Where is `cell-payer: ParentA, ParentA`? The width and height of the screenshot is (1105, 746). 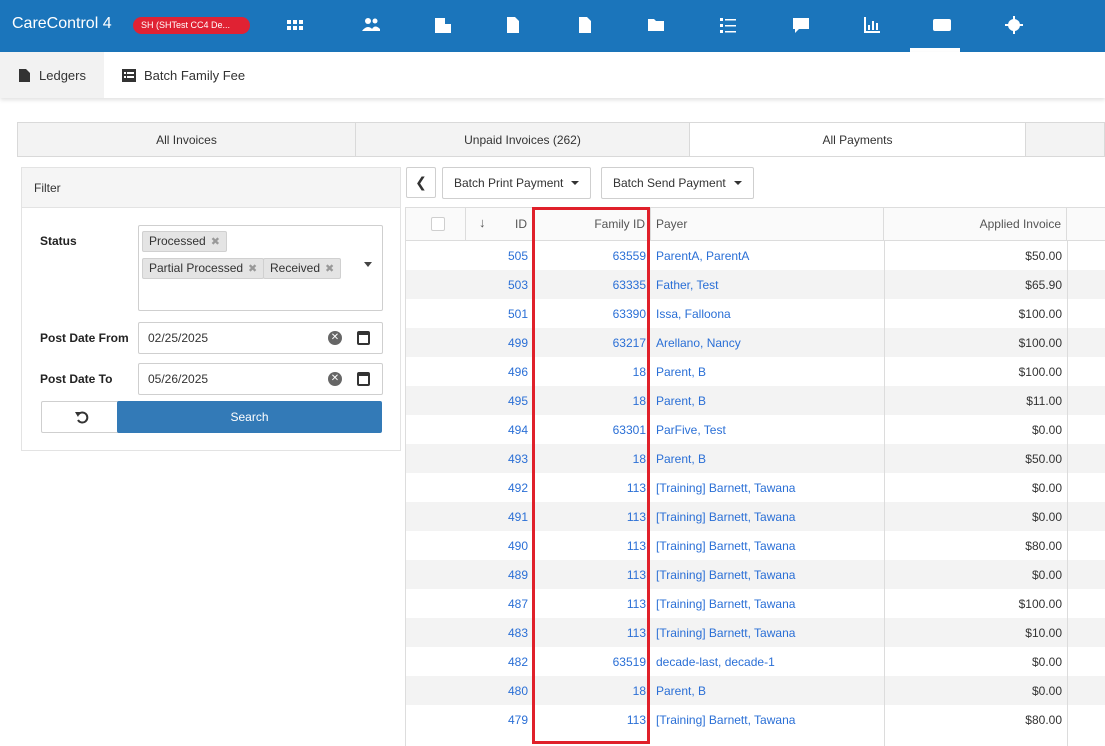 cell-payer: ParentA, ParentA is located at coordinates (767, 255).